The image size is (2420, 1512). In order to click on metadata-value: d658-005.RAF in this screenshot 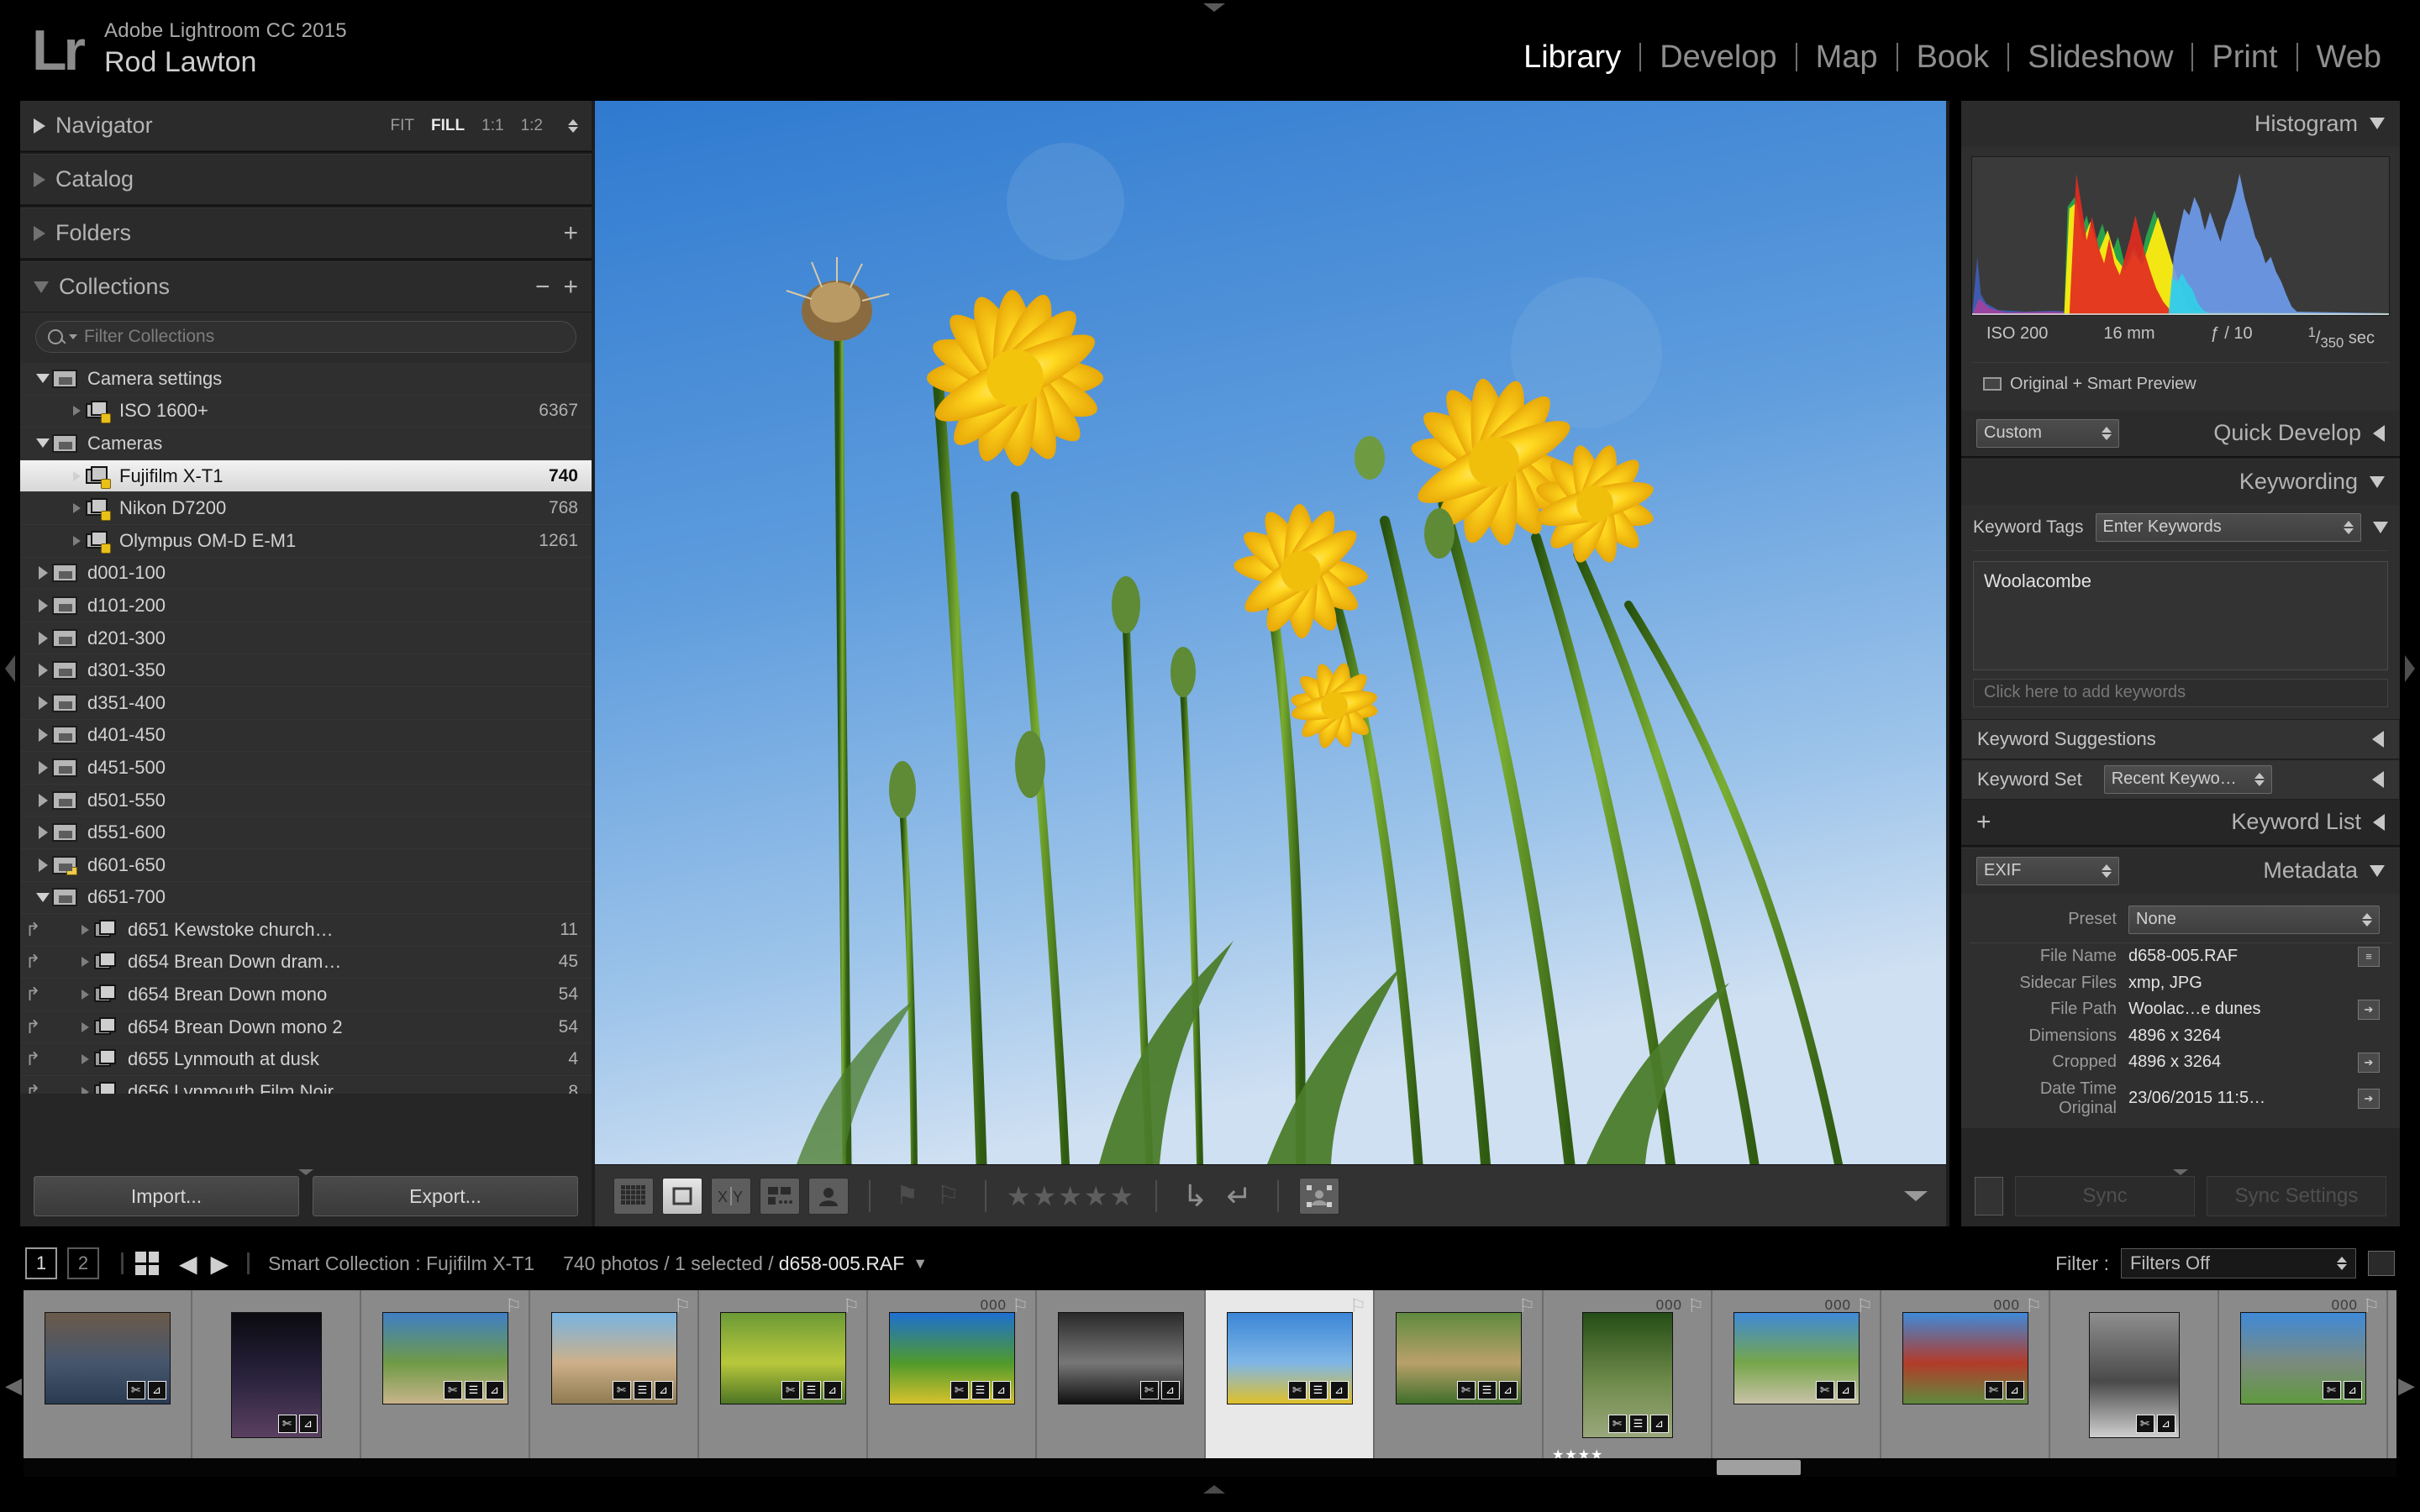, I will do `click(2243, 956)`.